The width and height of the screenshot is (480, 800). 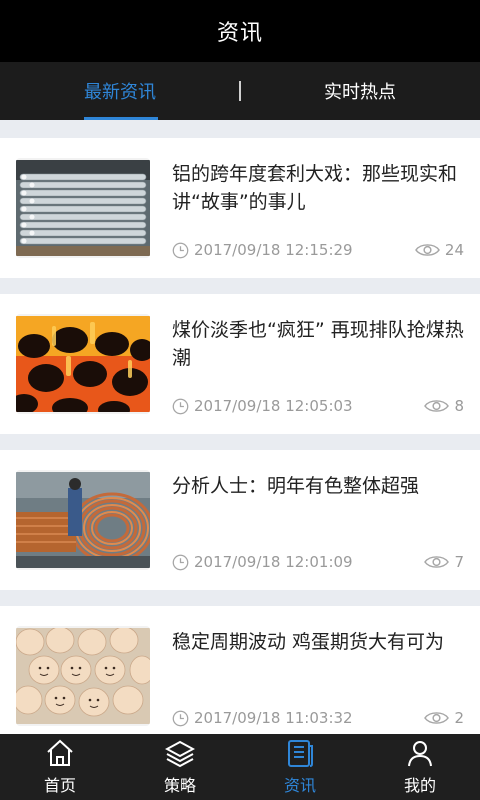 I want to click on tabbar-label: 我的, so click(x=419, y=785).